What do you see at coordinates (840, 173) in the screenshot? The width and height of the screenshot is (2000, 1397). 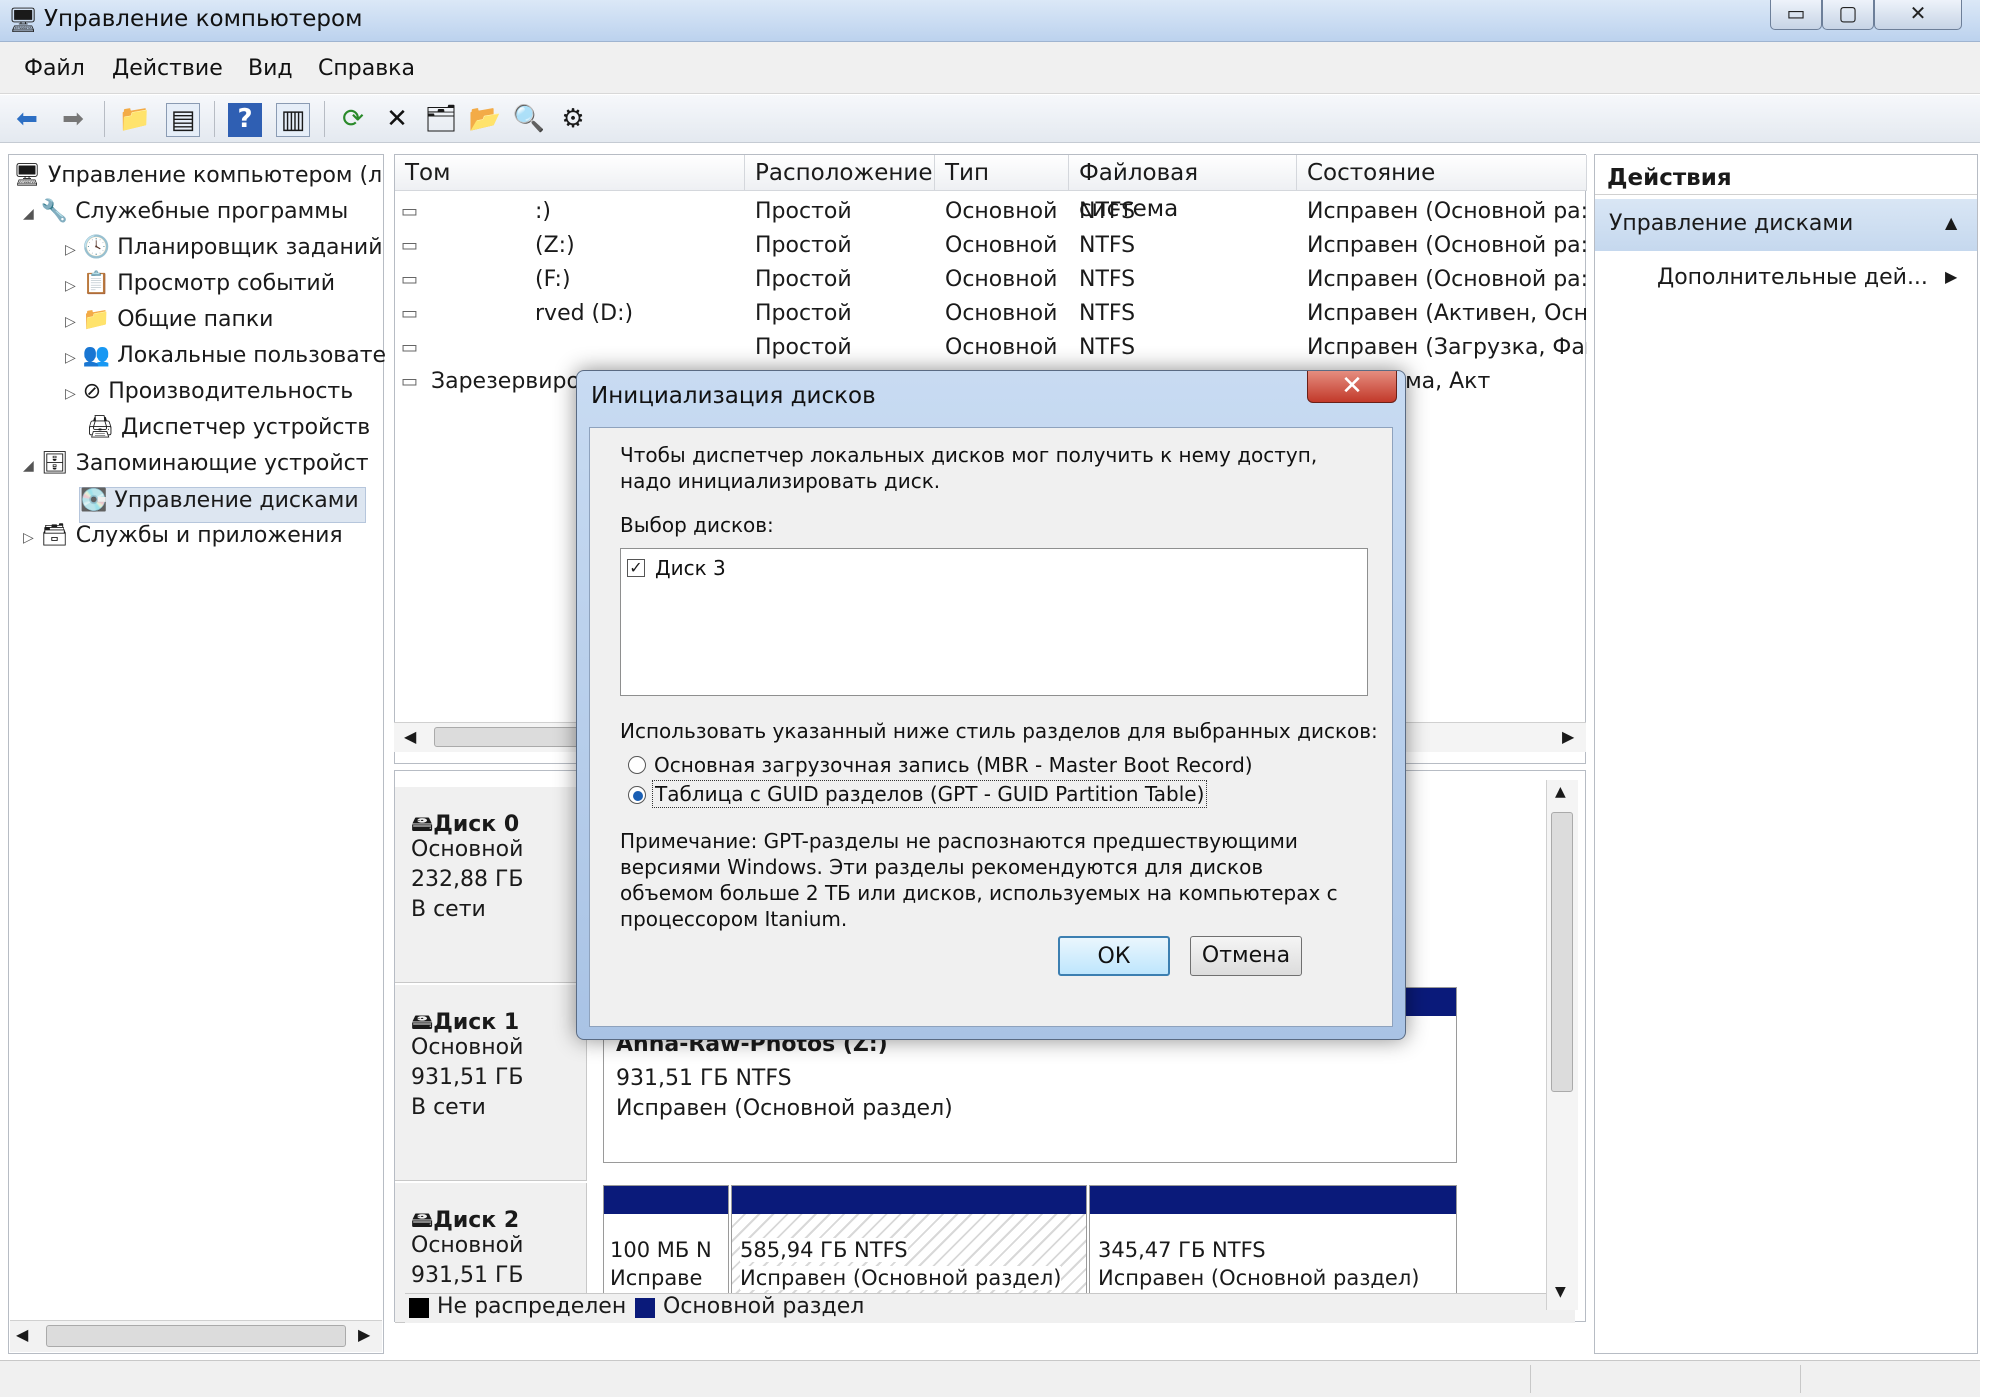 I see `column-header-layout: Расположение` at bounding box center [840, 173].